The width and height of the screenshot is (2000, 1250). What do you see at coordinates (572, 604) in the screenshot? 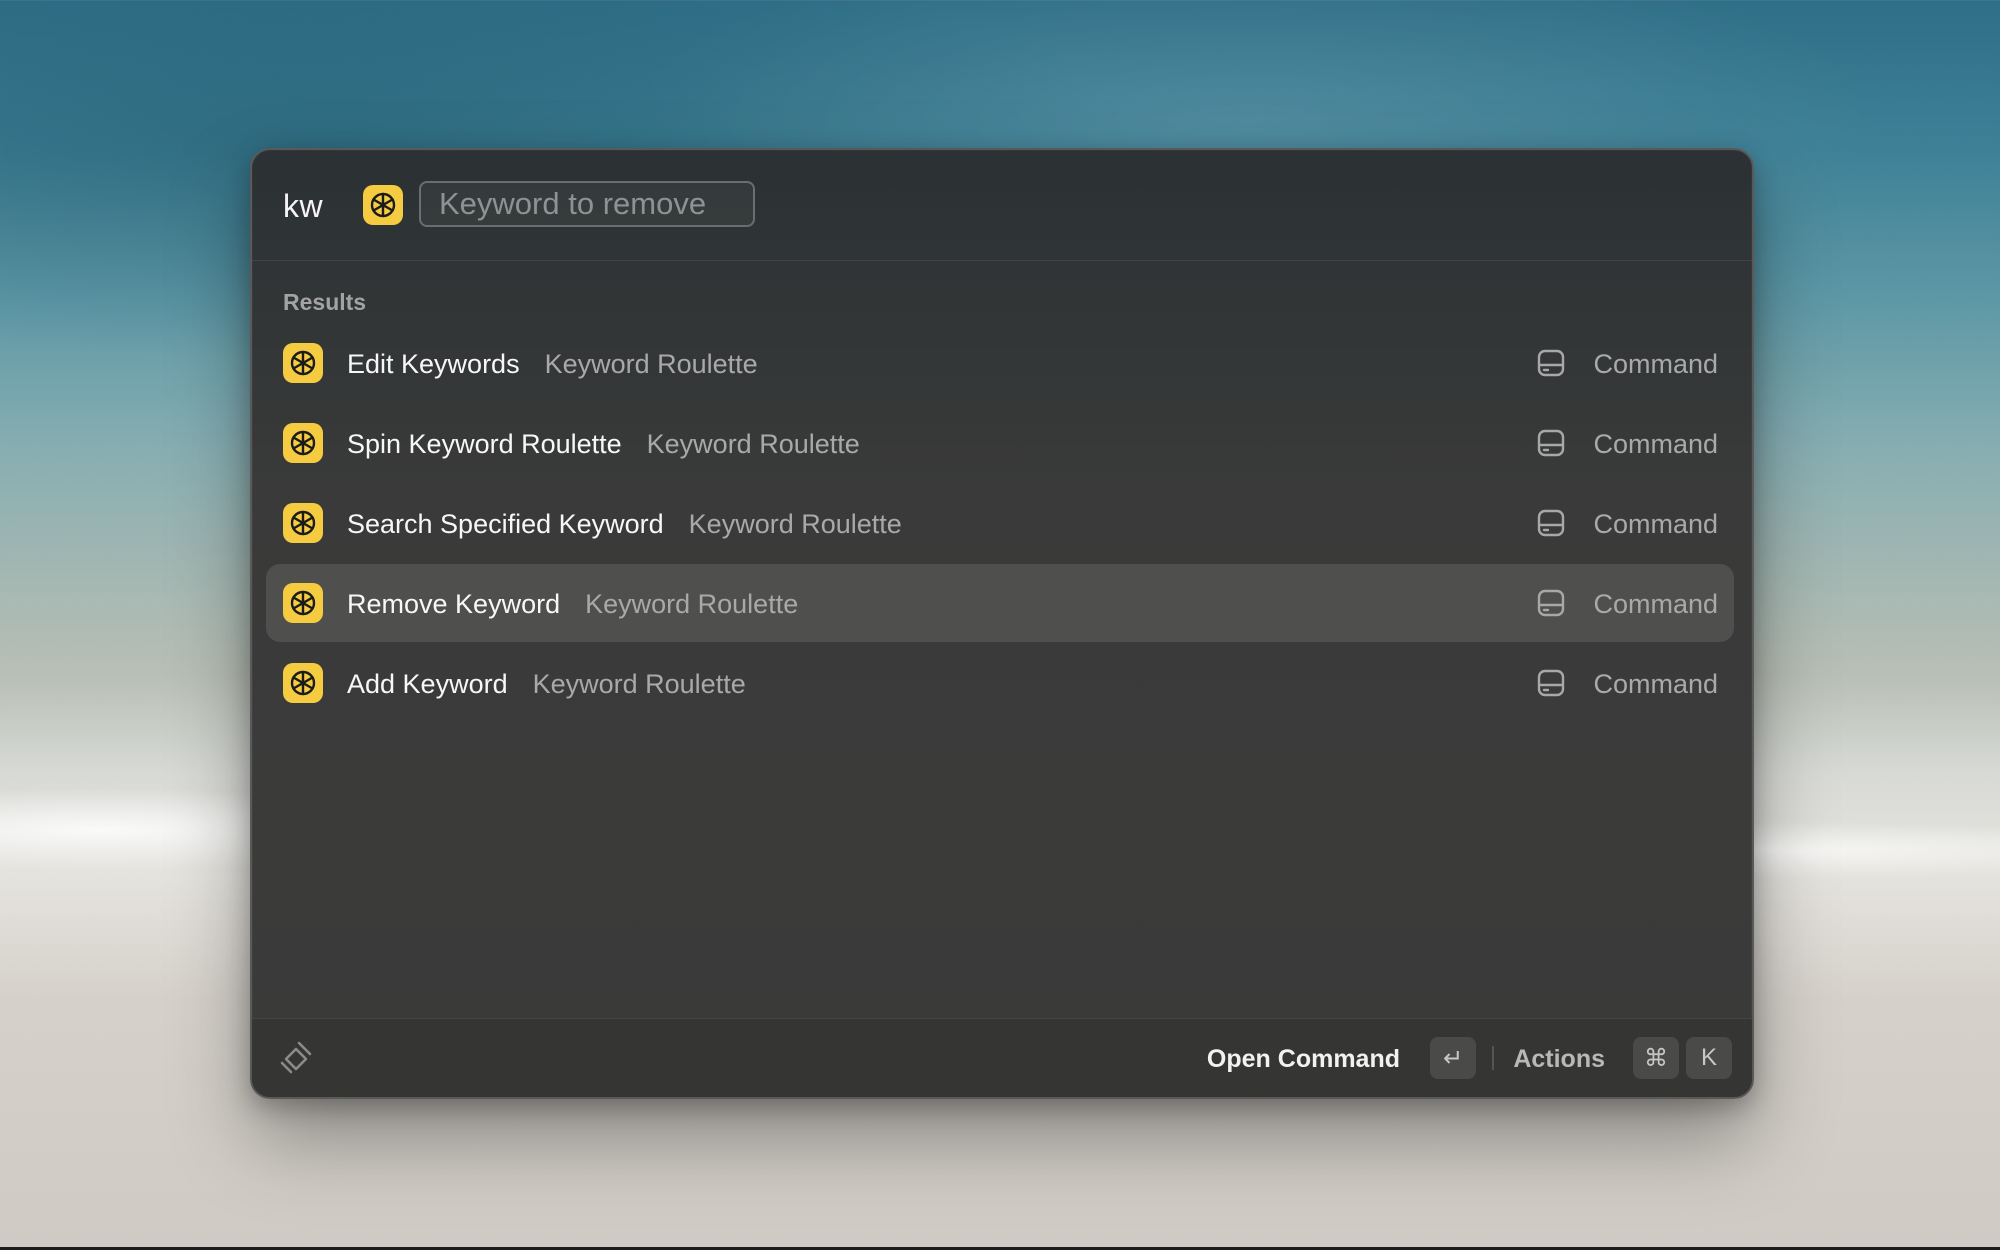
I see `result-title-wrap: Remove Keyword Keyword Roulette` at bounding box center [572, 604].